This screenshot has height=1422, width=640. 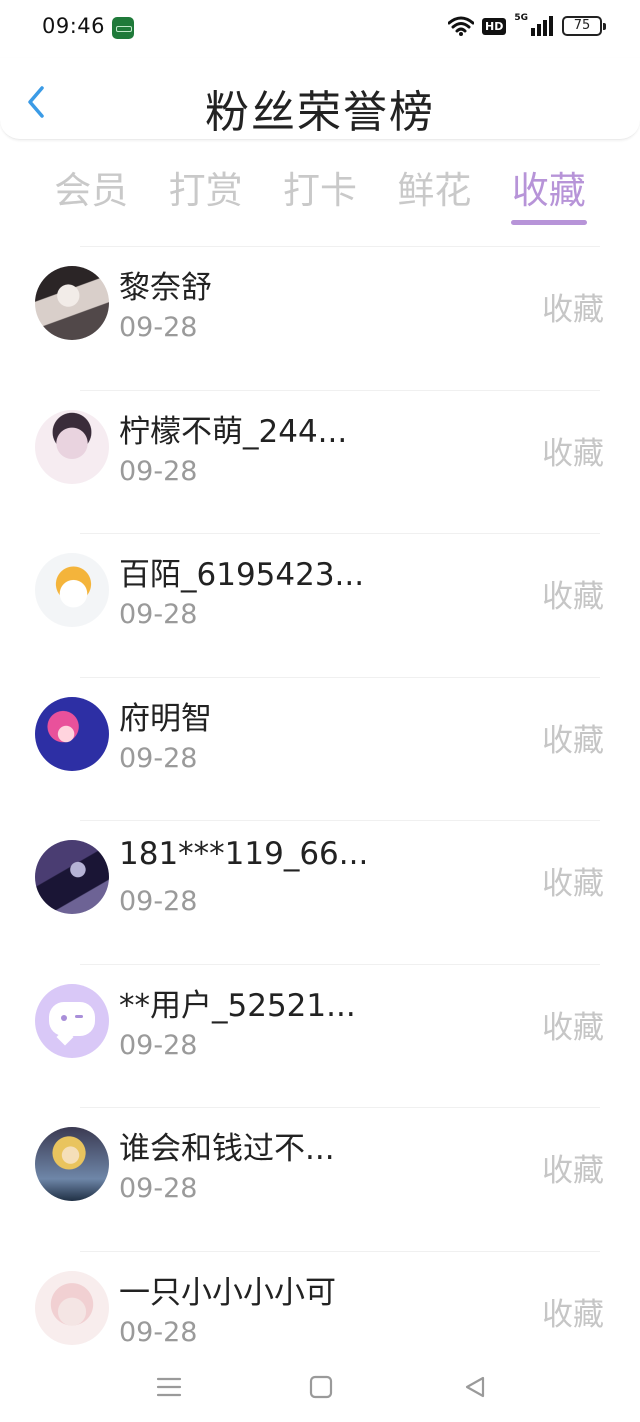 I want to click on signal-icon, so click(x=542, y=26).